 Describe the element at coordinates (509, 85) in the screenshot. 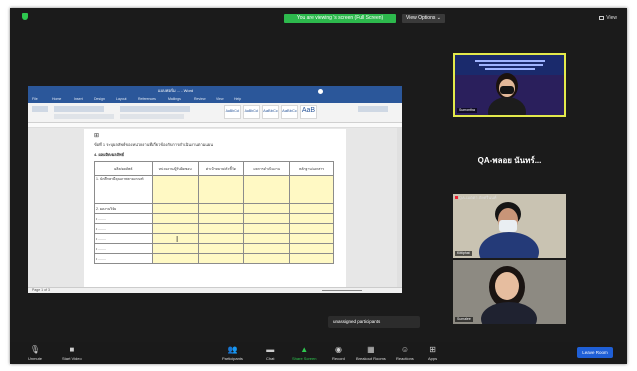

I see `participant-video-1: Sumontha` at that location.